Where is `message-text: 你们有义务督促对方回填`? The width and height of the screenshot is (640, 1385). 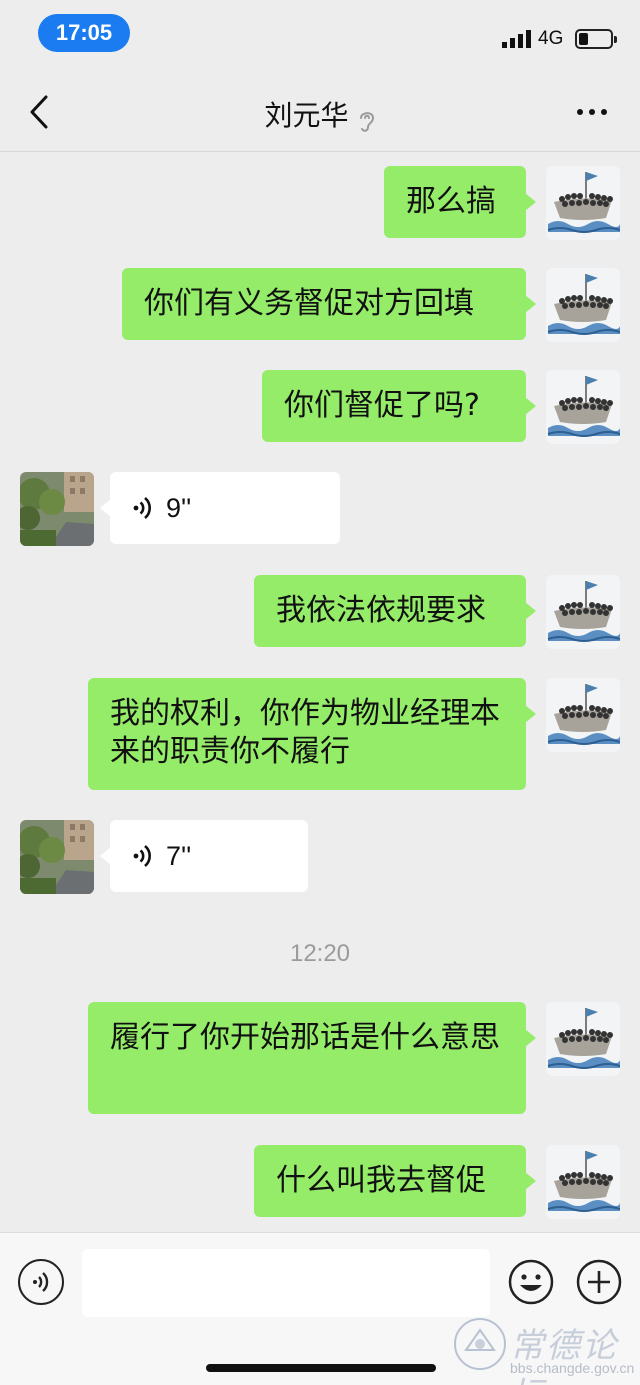
message-text: 你们有义务督促对方回填 is located at coordinates (309, 303).